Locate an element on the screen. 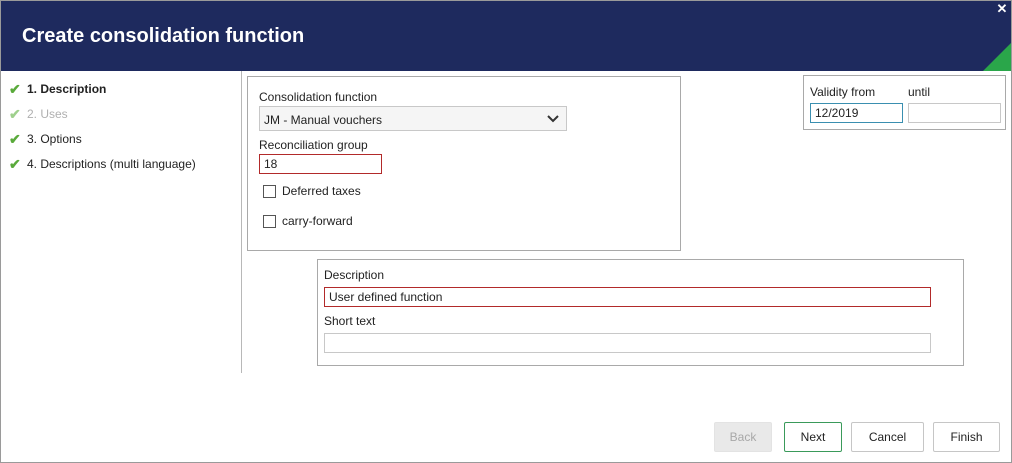 Image resolution: width=1012 pixels, height=463 pixels. corner-accent is located at coordinates (997, 57).